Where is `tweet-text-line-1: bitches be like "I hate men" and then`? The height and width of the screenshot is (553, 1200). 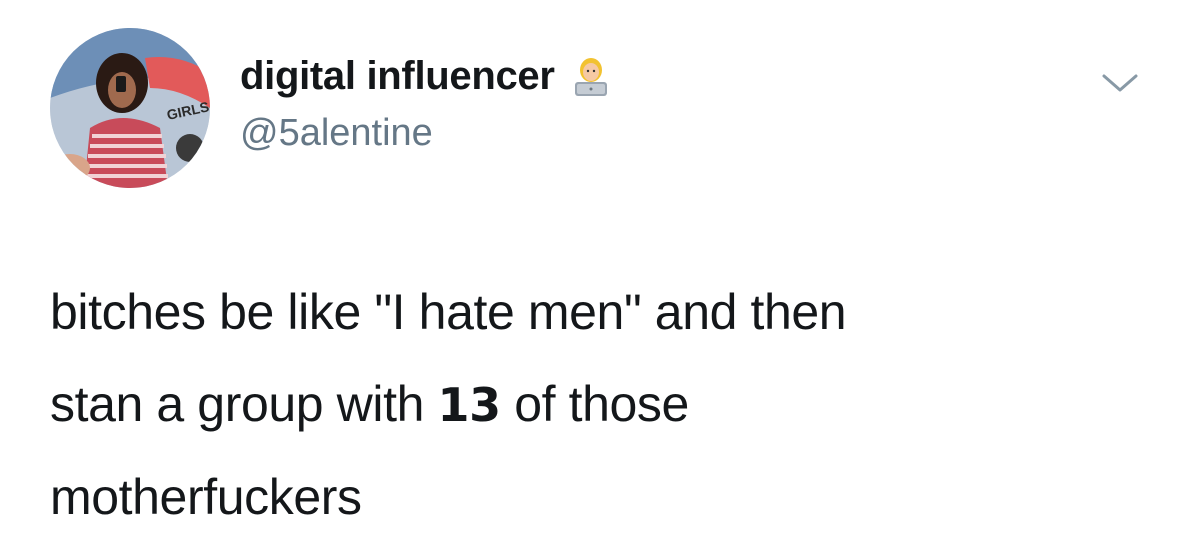 tweet-text-line-1: bitches be like "I hate men" and then is located at coordinates (448, 312).